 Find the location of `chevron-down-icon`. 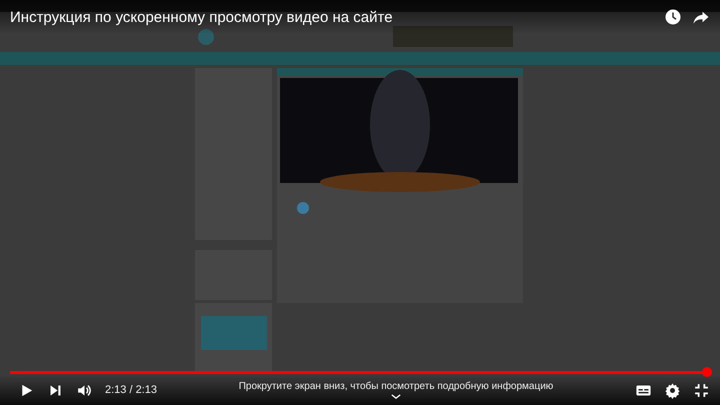

chevron-down-icon is located at coordinates (396, 396).